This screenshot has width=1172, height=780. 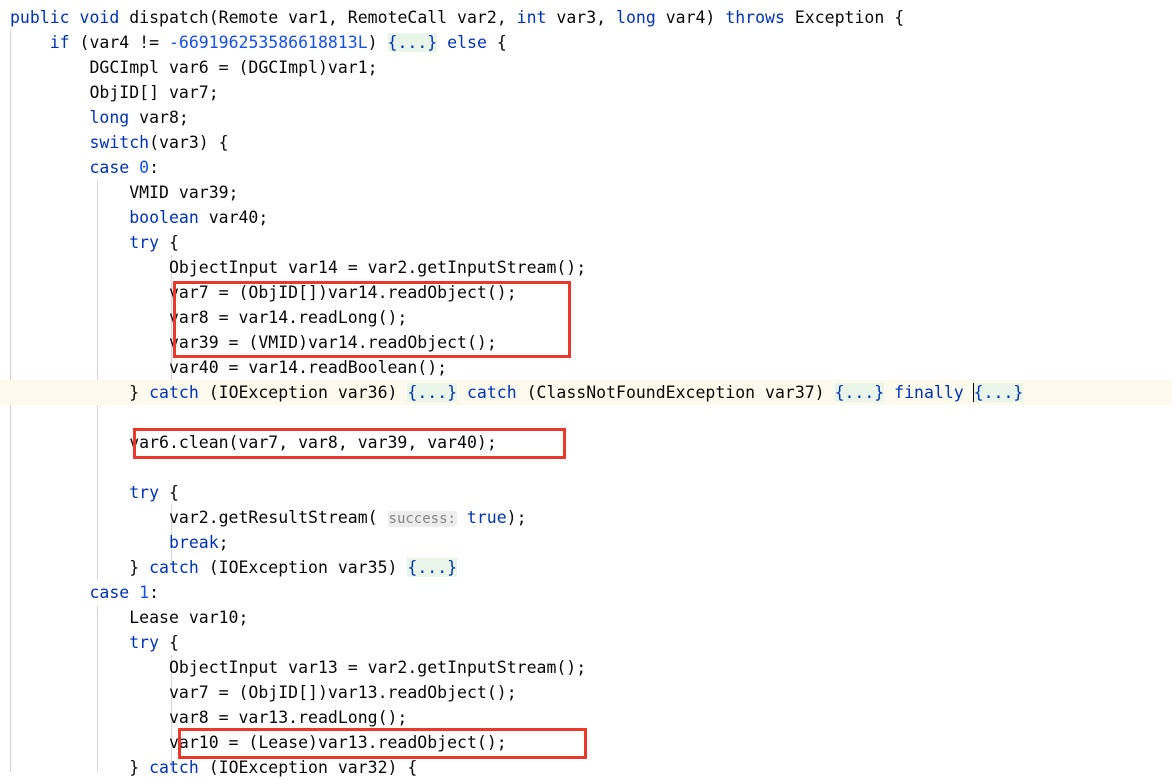 I want to click on red-box-lease-read, so click(x=382, y=743).